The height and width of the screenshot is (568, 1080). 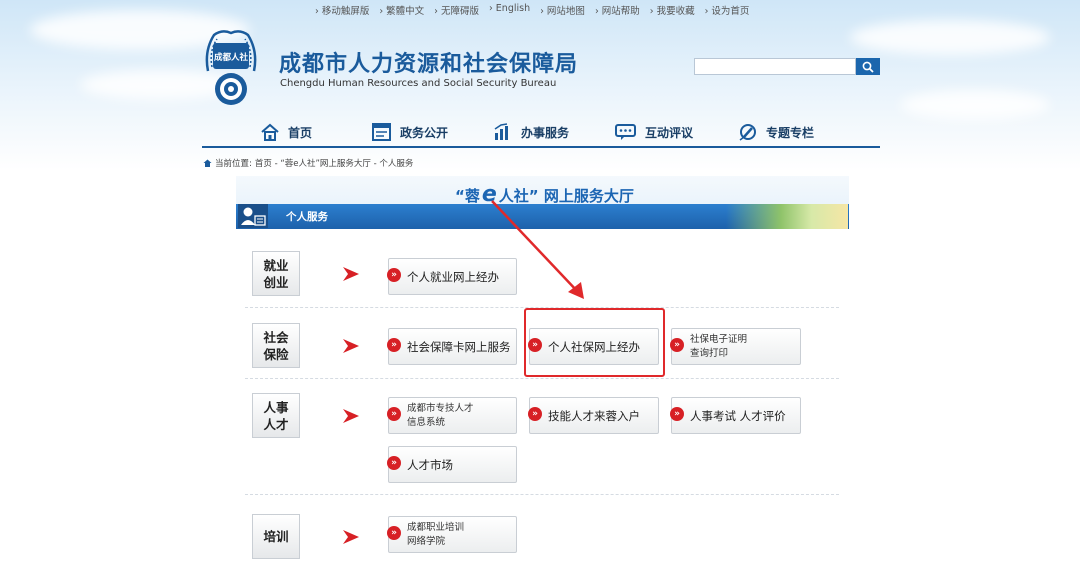 I want to click on nav-item-topics: 专题专栏, so click(x=776, y=132).